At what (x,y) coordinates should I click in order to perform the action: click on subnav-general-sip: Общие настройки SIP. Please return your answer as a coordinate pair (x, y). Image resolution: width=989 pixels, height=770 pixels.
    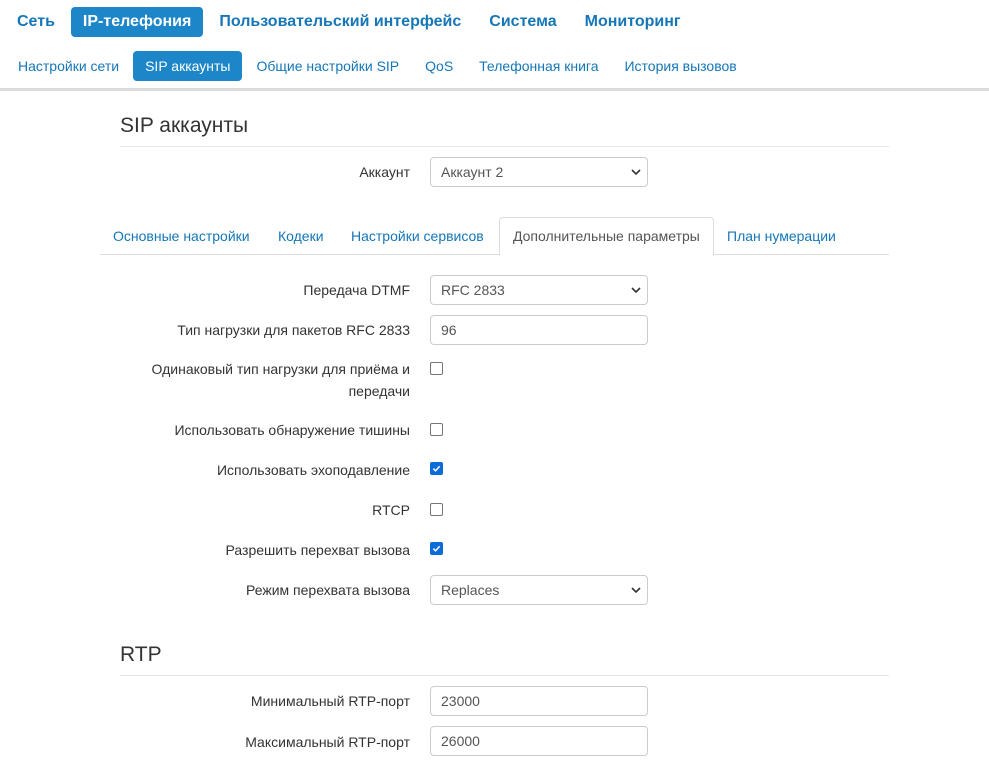
    Looking at the image, I should click on (327, 66).